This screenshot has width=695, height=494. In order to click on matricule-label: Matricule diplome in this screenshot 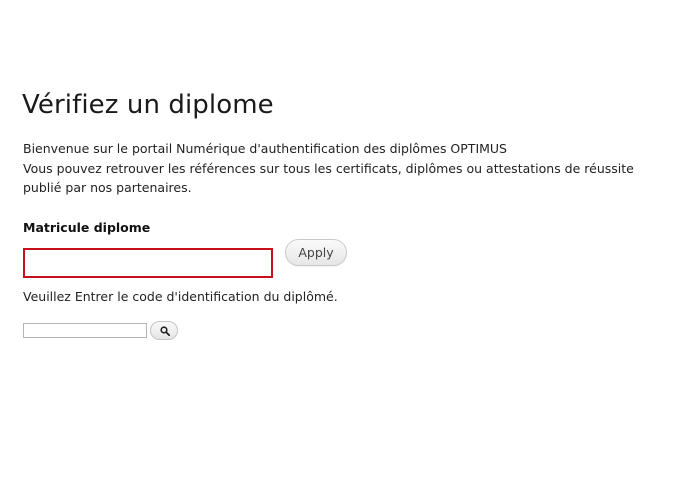, I will do `click(87, 227)`.